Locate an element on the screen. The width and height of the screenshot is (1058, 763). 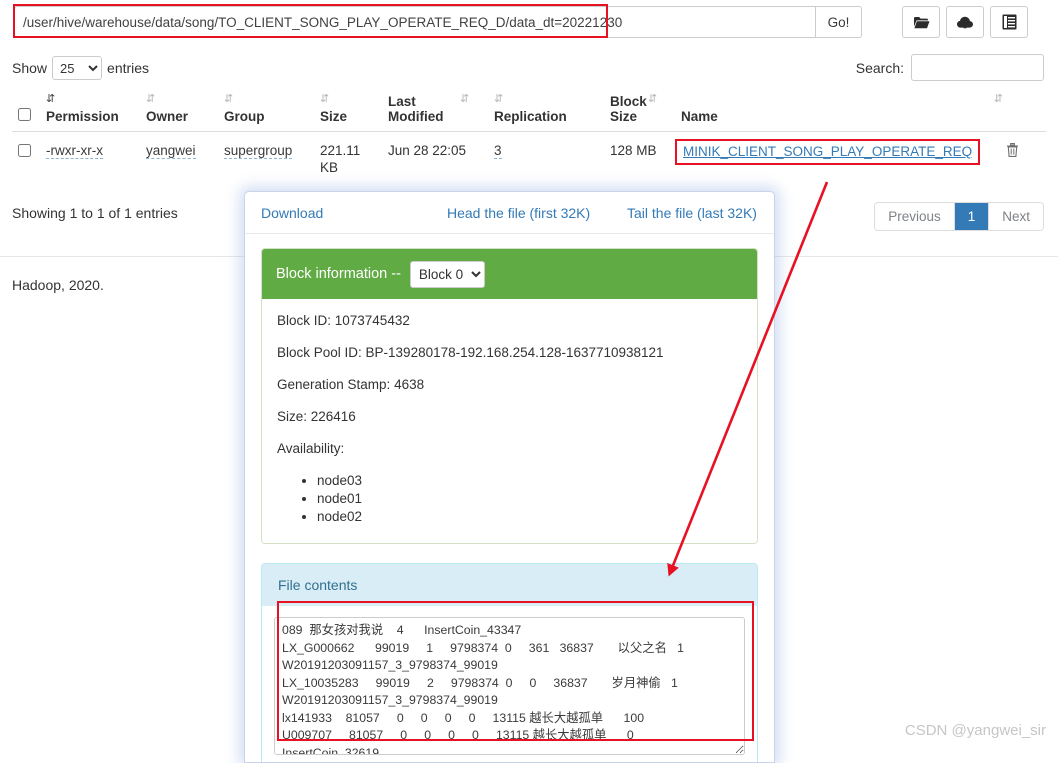
snapshot-icon is located at coordinates (1009, 22).